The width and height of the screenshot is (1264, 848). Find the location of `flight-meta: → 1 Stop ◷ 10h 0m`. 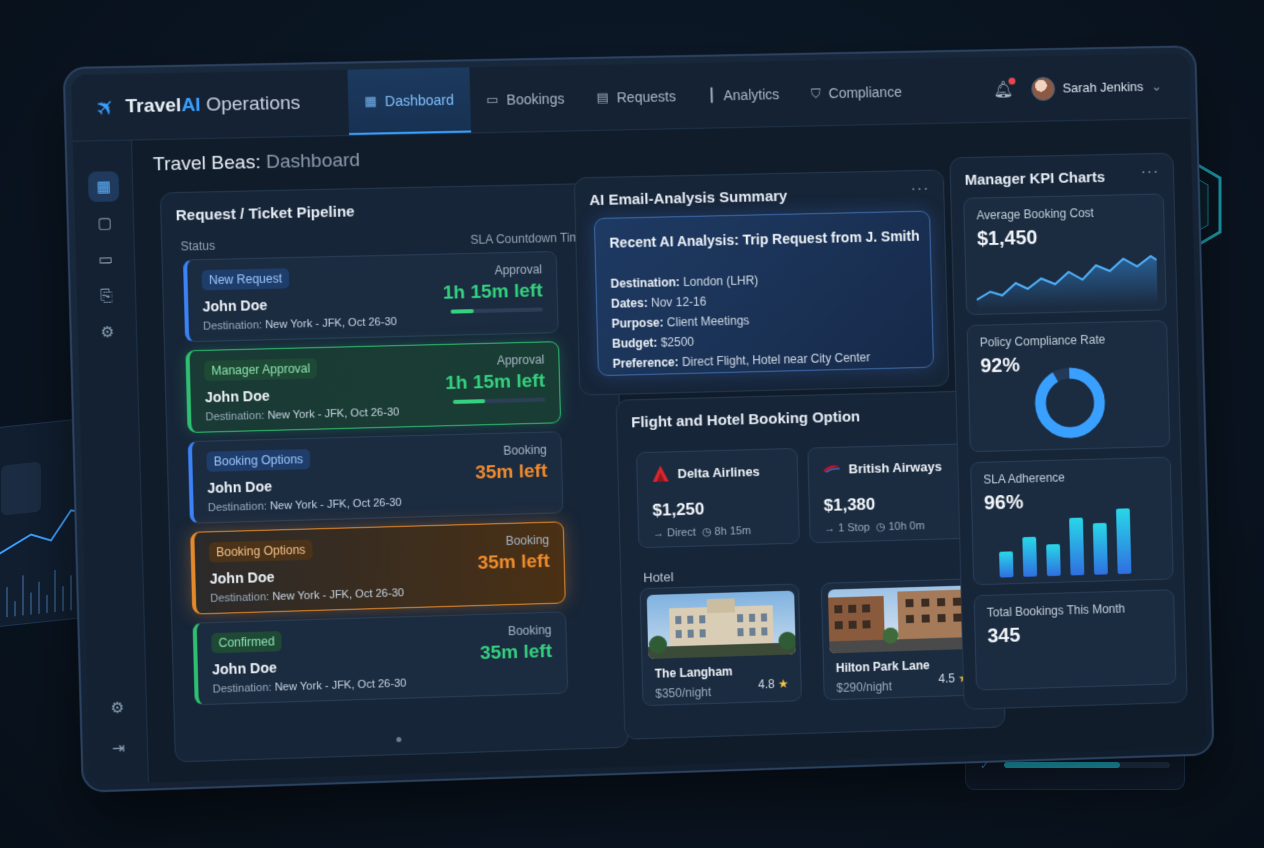

flight-meta: → 1 Stop ◷ 10h 0m is located at coordinates (874, 527).